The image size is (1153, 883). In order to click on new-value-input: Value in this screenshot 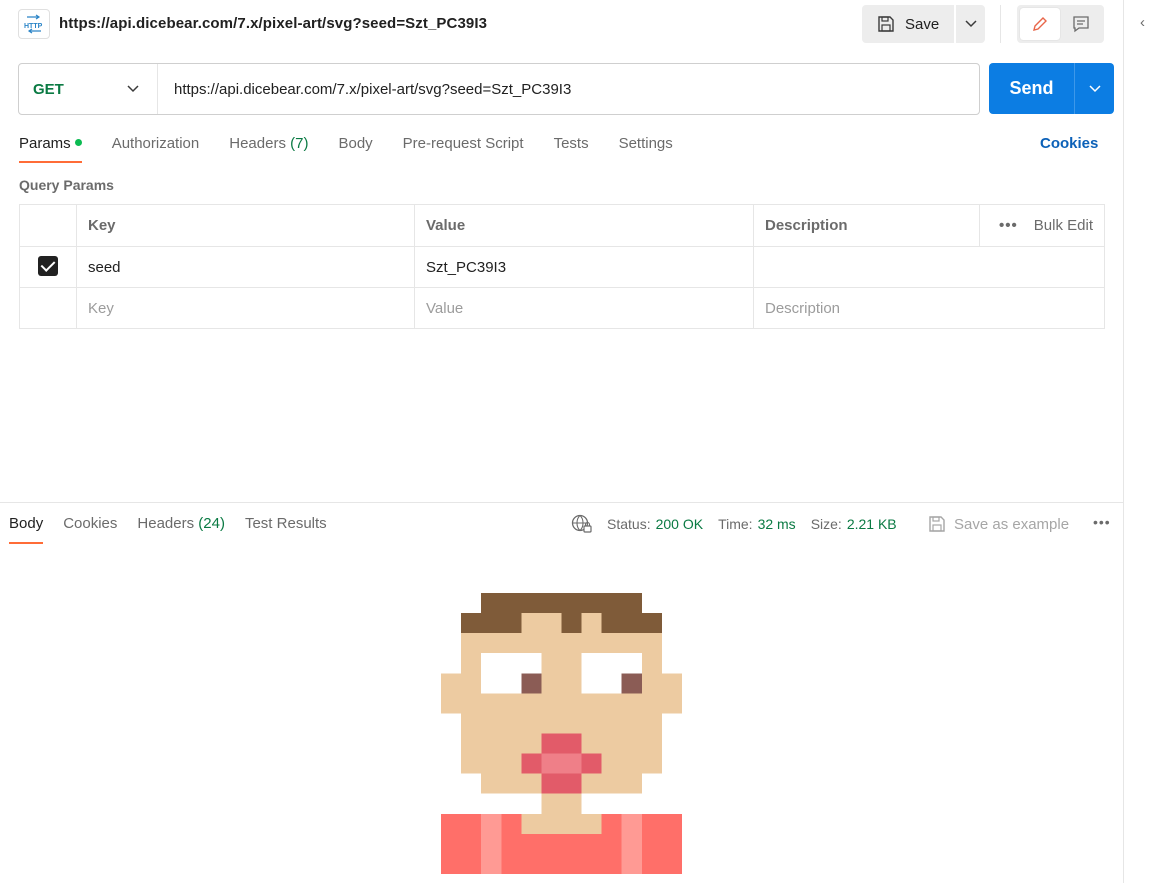, I will do `click(584, 308)`.